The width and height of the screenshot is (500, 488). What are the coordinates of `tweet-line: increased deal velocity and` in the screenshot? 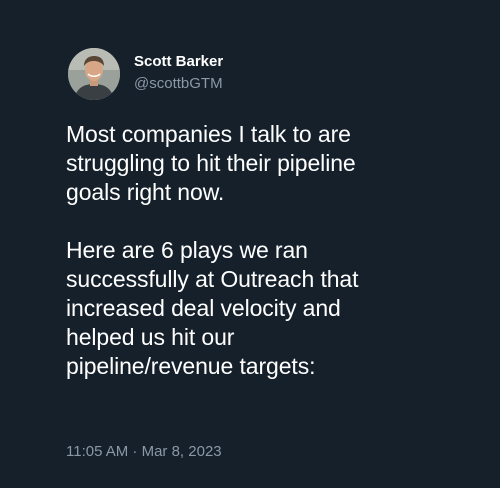 It's located at (203, 308).